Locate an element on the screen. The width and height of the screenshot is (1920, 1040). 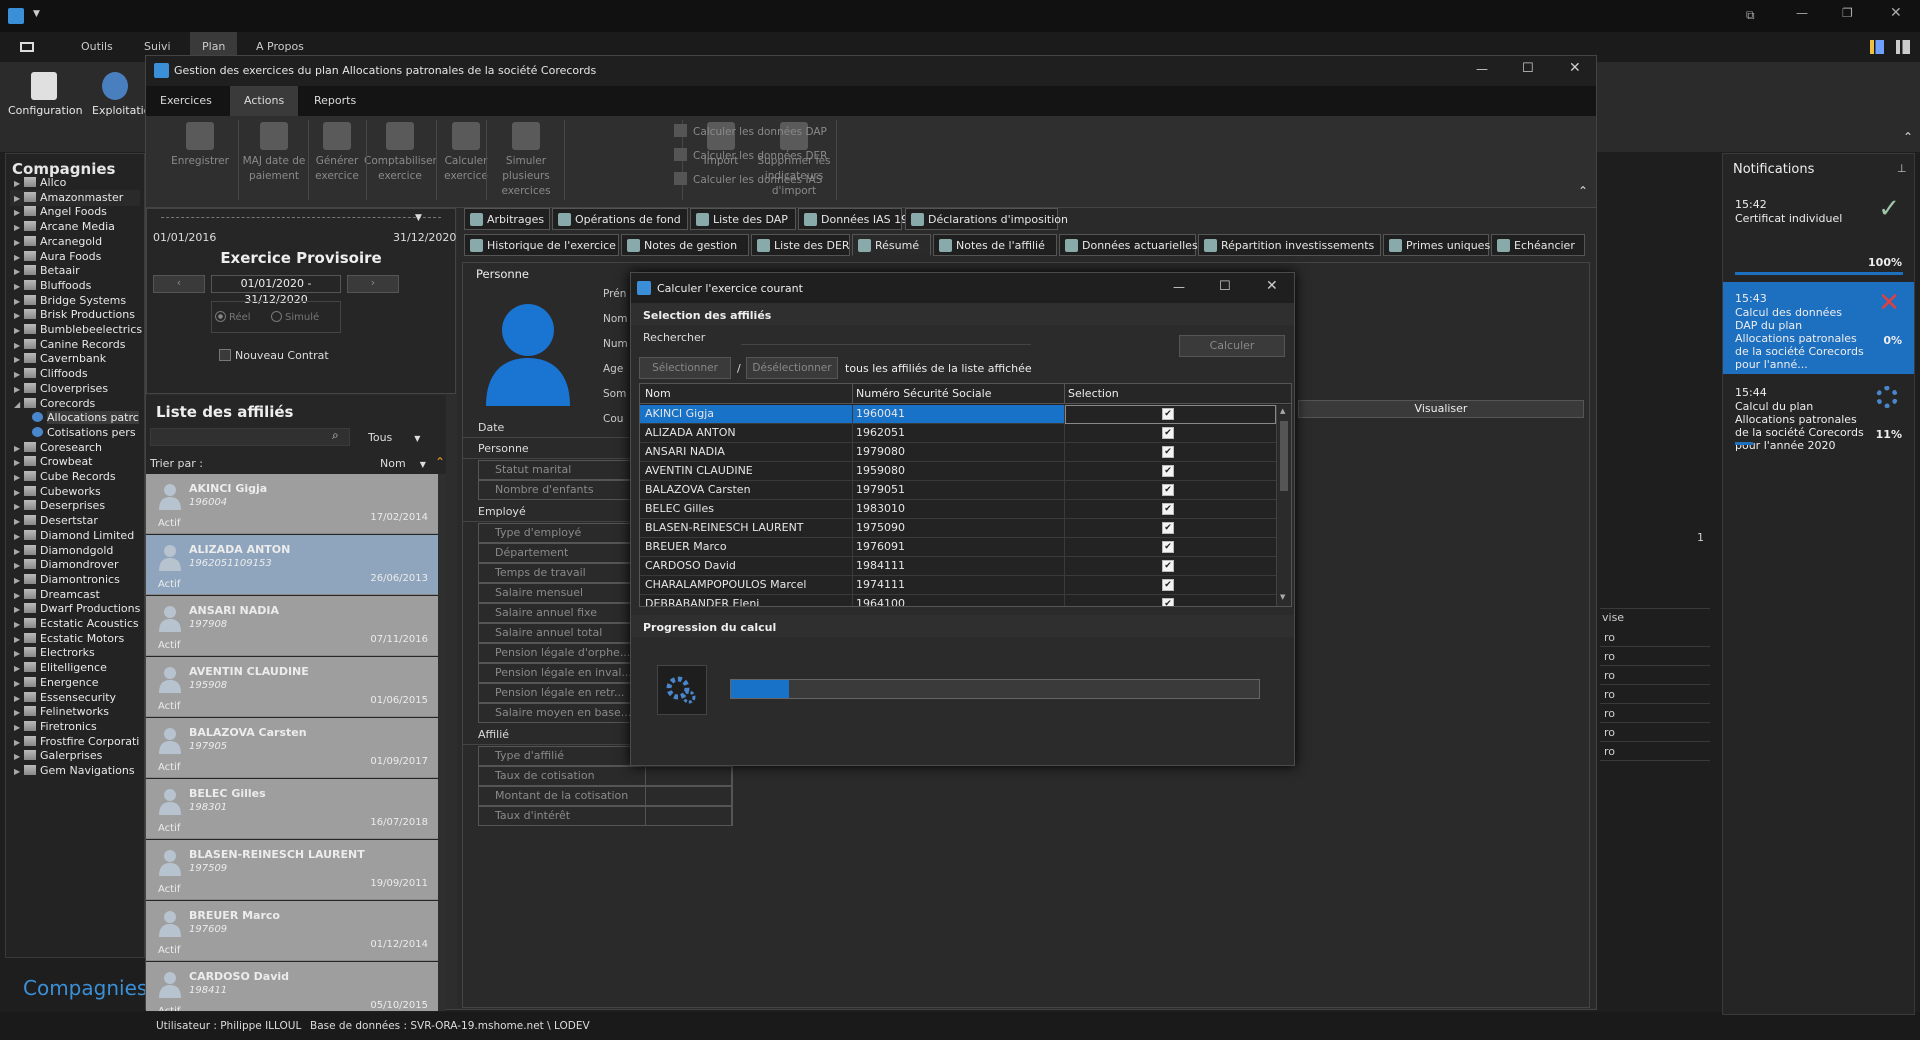
grid-row: ANSARI NADIA 1979080 ✔ is located at coordinates (958, 452).